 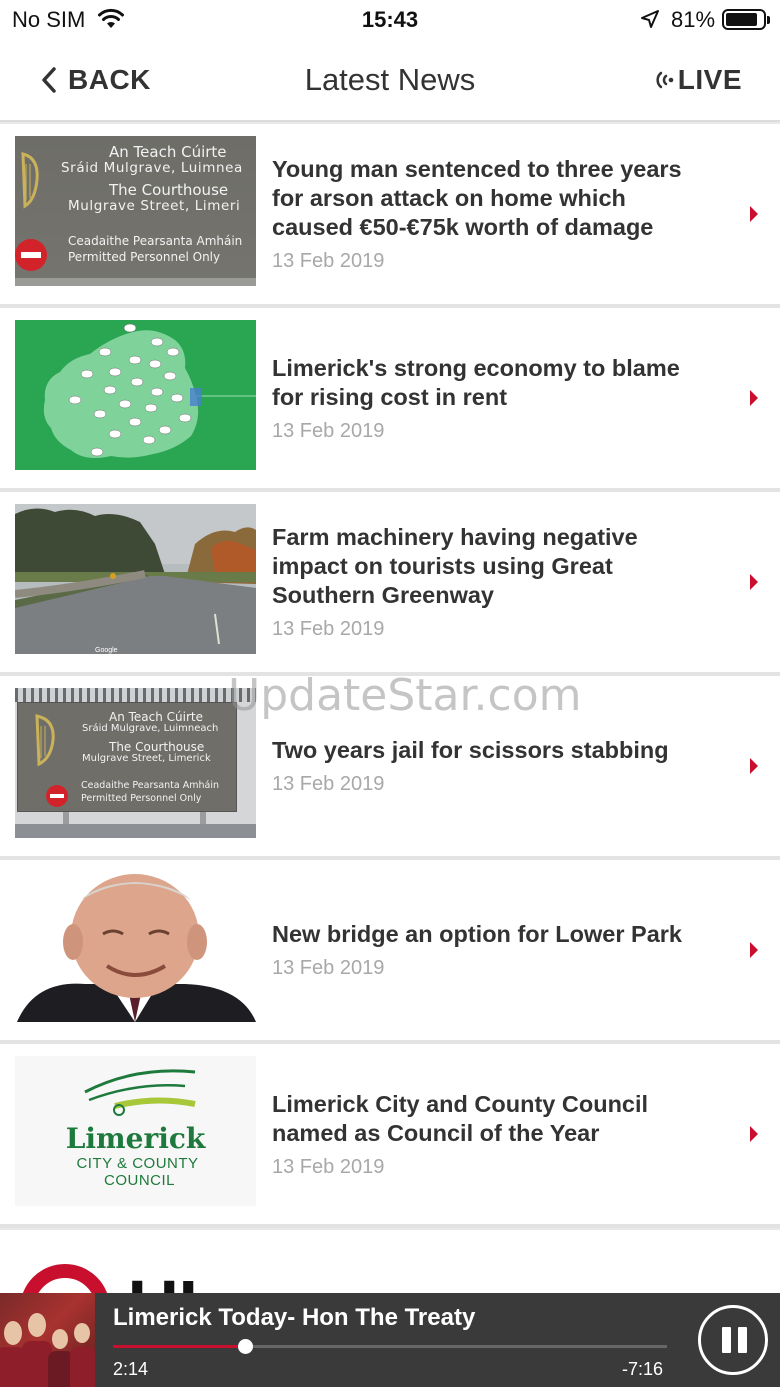 I want to click on ireland-map-thumbnail, so click(x=135, y=395).